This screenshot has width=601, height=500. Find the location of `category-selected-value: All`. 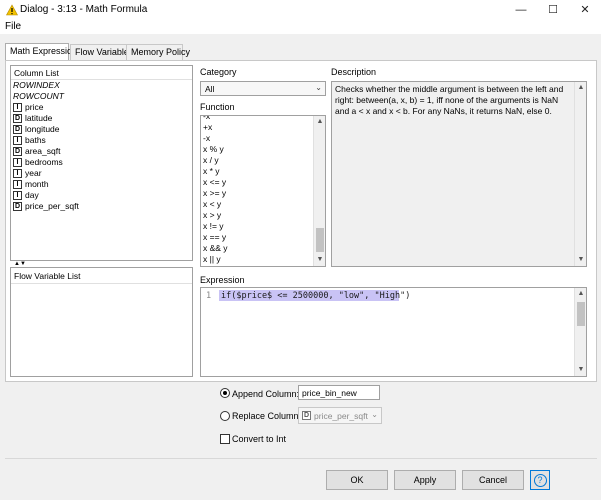

category-selected-value: All is located at coordinates (209, 89).